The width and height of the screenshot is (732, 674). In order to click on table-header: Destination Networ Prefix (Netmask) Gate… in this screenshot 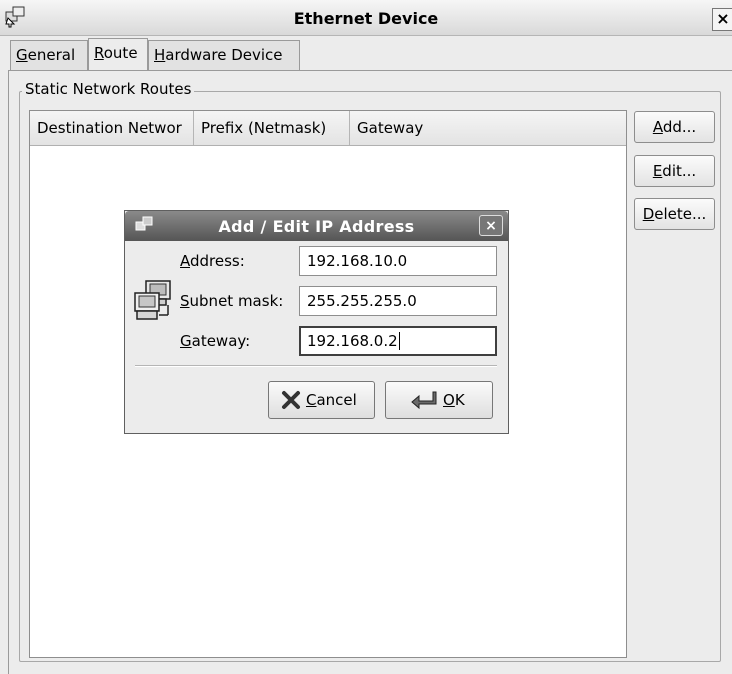, I will do `click(328, 128)`.